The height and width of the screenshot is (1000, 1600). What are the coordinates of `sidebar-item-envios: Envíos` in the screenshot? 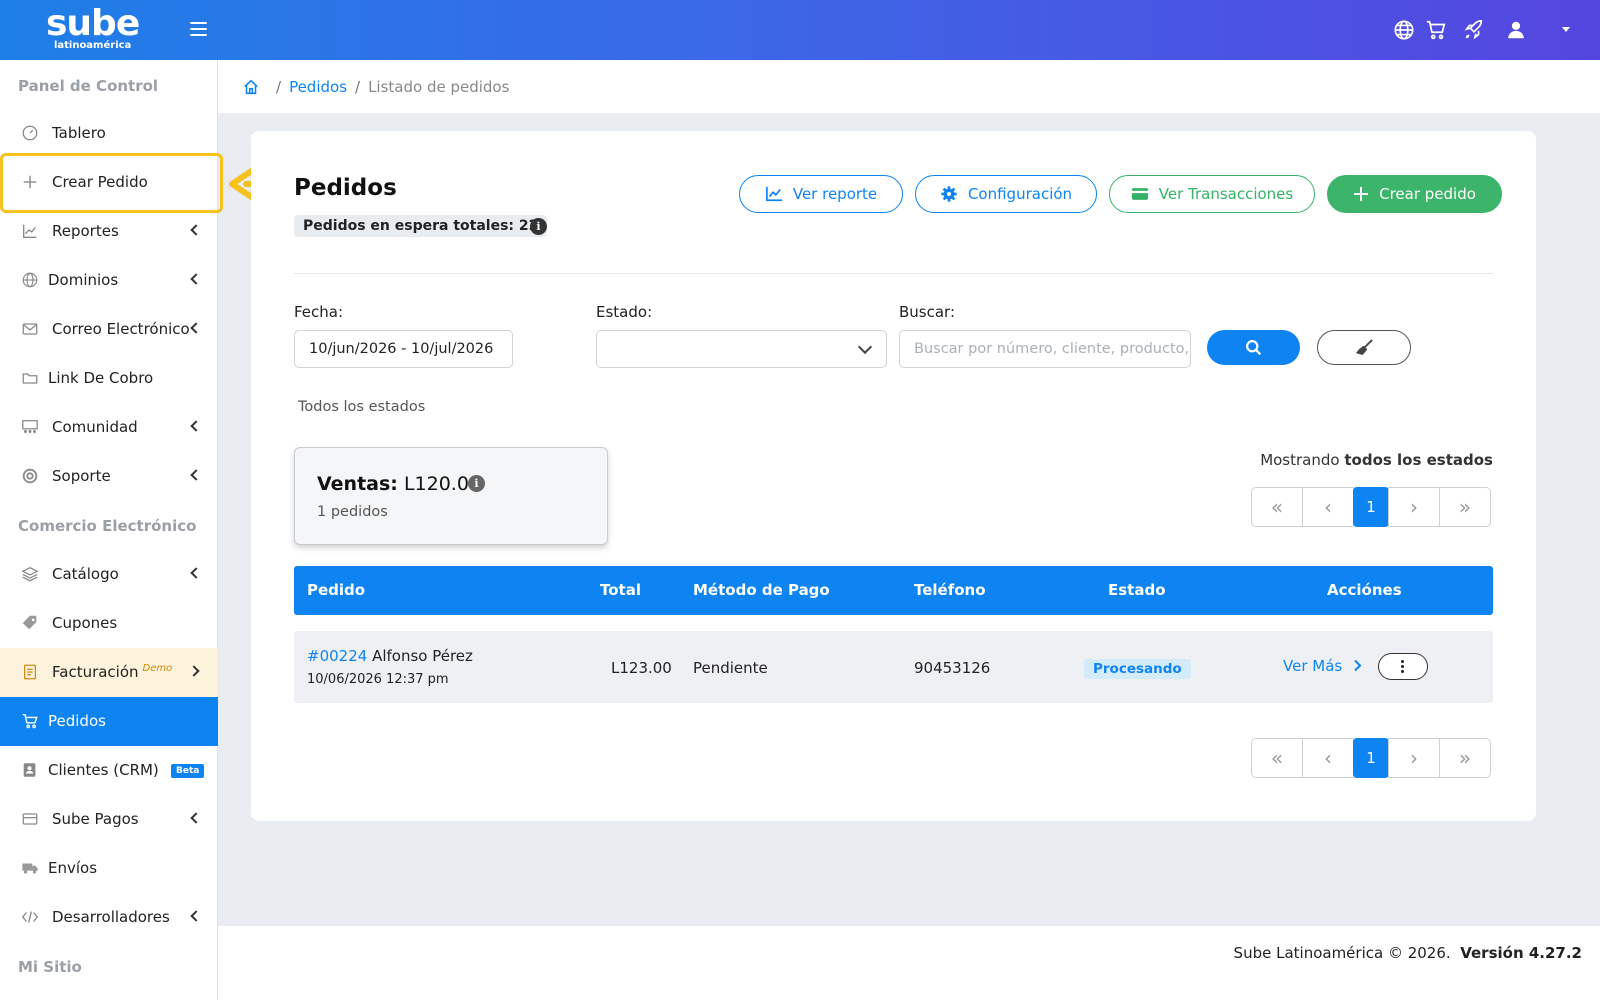 It's located at (109, 868).